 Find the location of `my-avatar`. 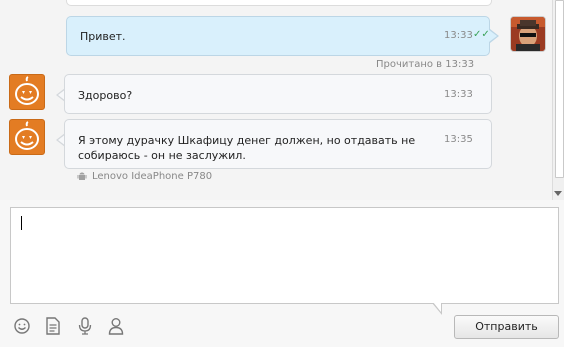

my-avatar is located at coordinates (528, 34).